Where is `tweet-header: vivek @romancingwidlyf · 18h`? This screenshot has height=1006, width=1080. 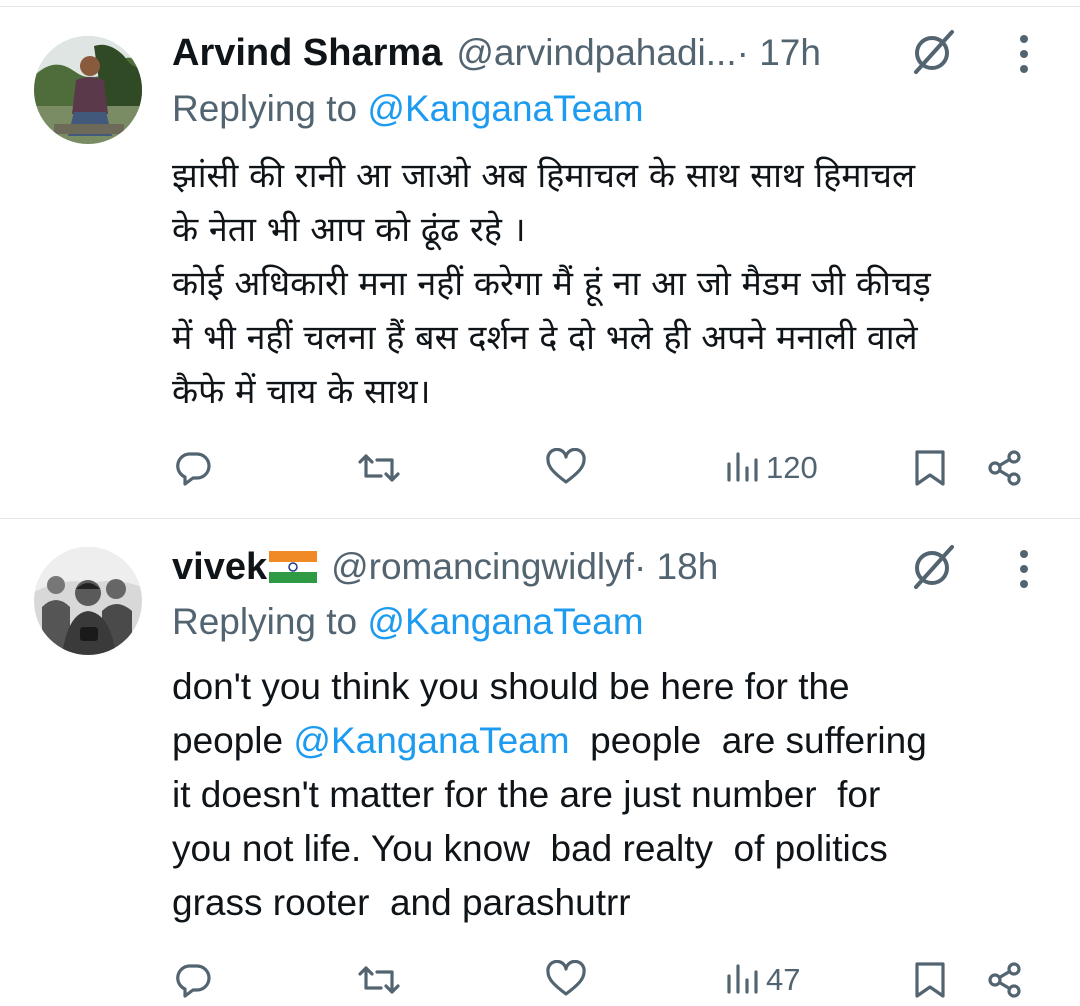 tweet-header: vivek @romancingwidlyf · 18h is located at coordinates (445, 567).